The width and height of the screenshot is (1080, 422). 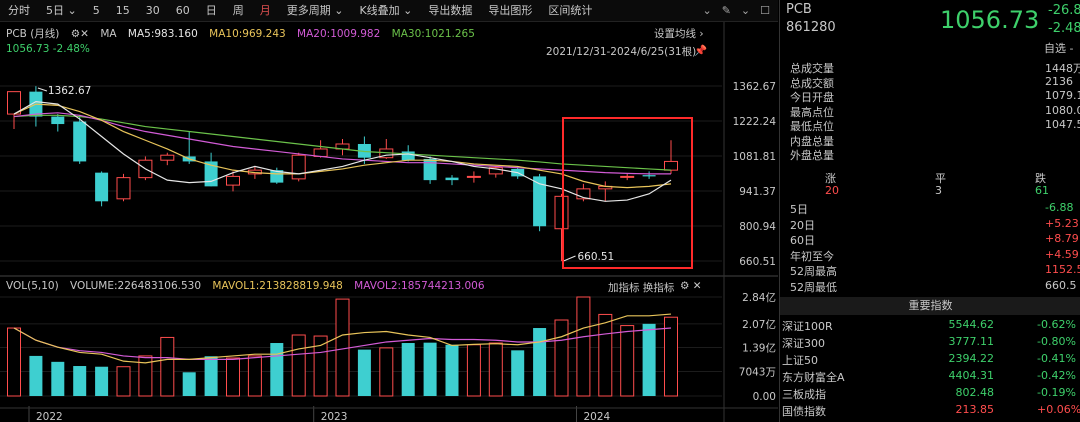 I want to click on stat-value: 1047.5, so click(x=1062, y=124).